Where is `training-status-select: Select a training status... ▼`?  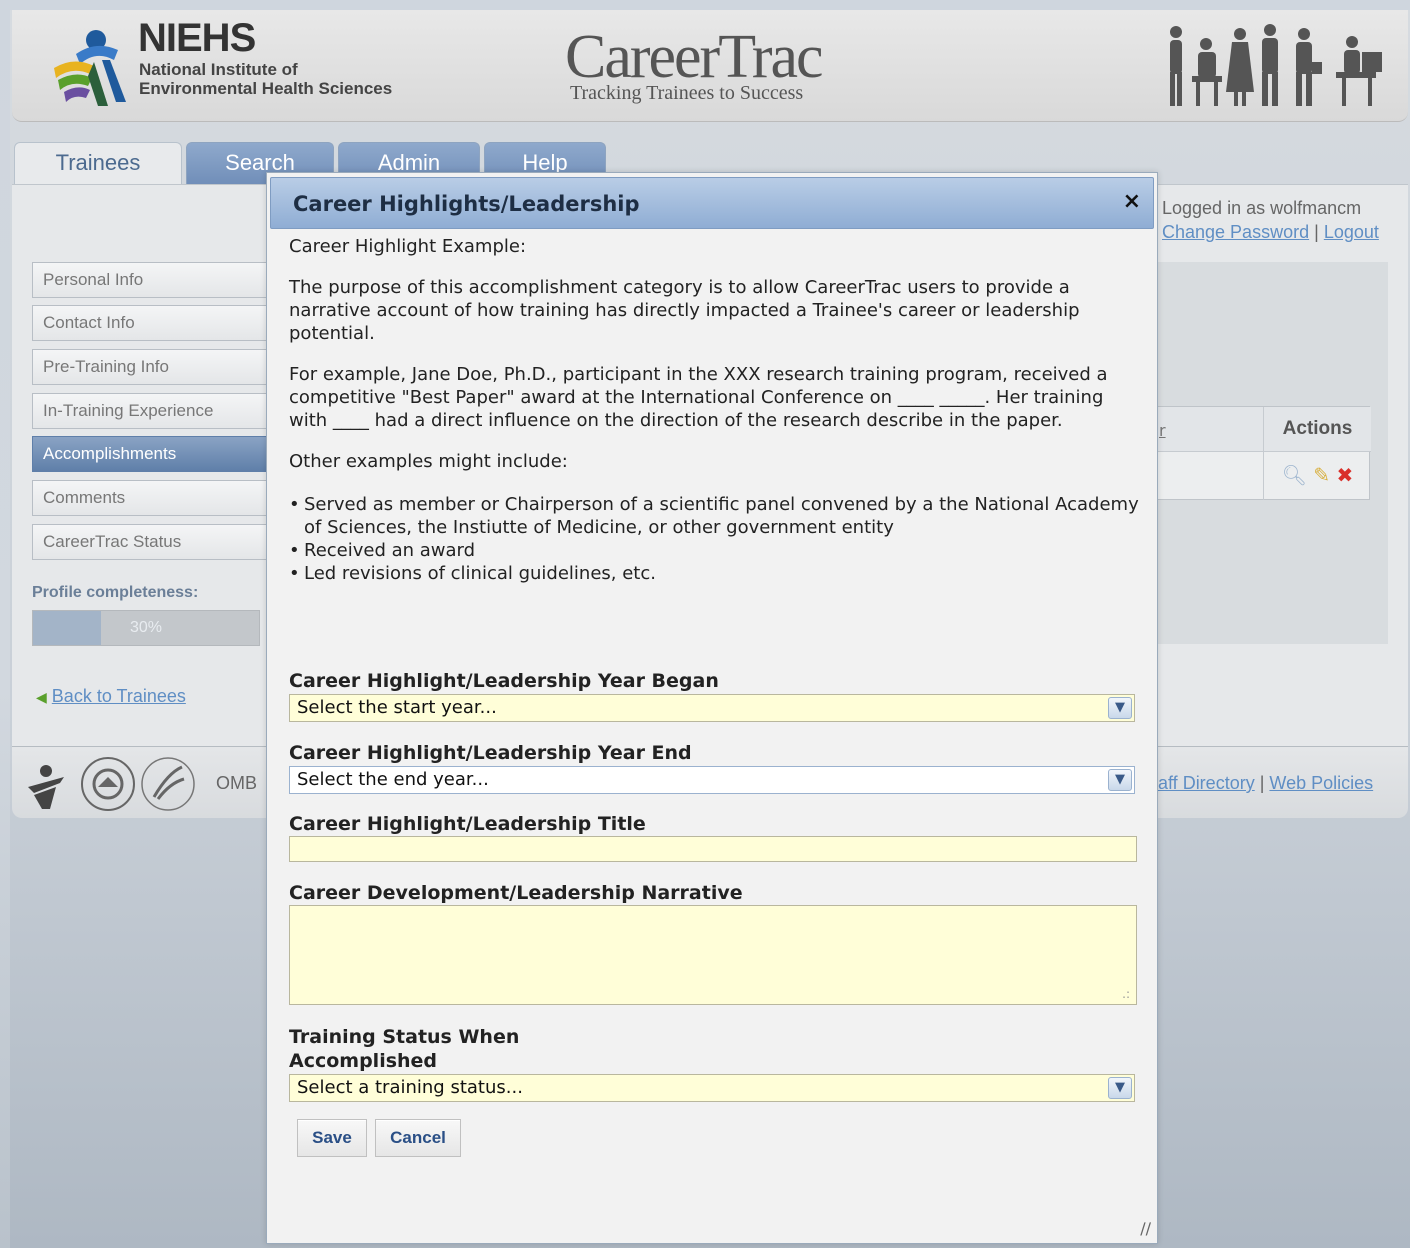 training-status-select: Select a training status... ▼ is located at coordinates (712, 1088).